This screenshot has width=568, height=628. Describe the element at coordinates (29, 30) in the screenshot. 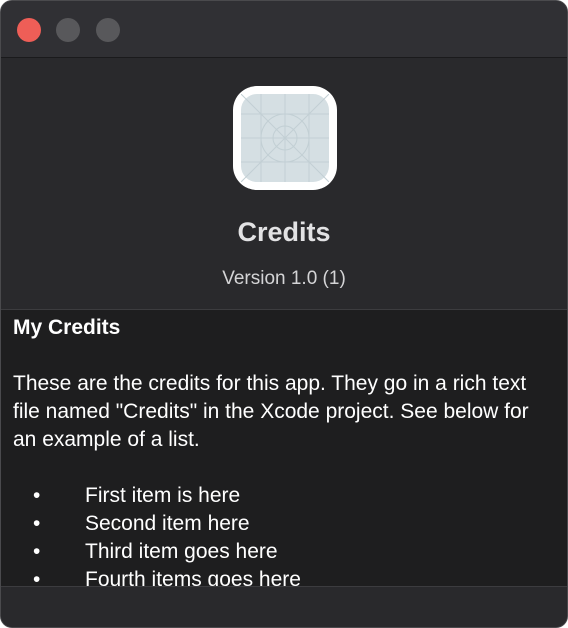

I see `close-button` at that location.